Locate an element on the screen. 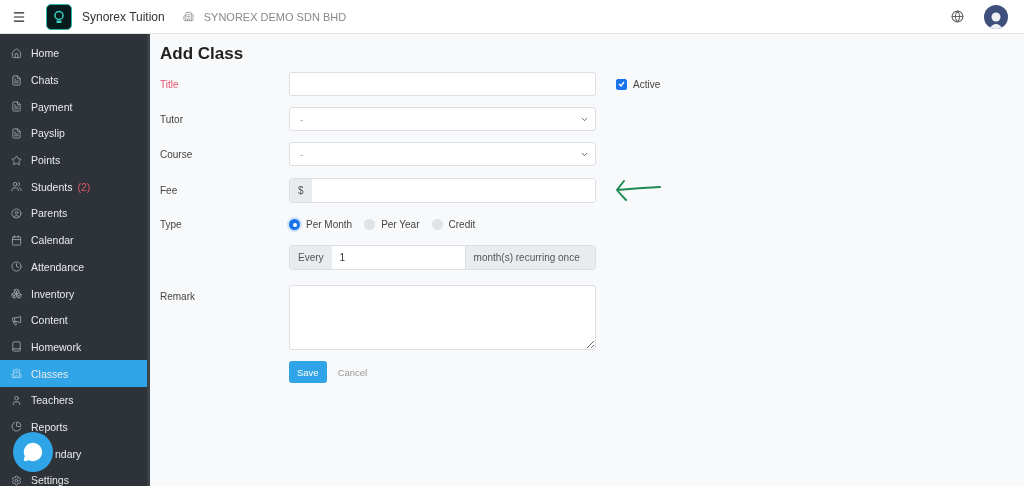 This screenshot has height=486, width=1024. sidebar-item: Payslip is located at coordinates (73, 133).